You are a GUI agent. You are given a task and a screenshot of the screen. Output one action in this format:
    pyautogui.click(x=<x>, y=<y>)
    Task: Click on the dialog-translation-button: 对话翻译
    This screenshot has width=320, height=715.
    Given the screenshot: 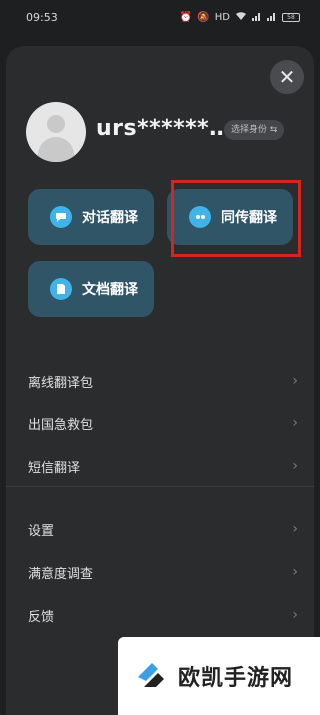 What is the action you would take?
    pyautogui.click(x=91, y=217)
    